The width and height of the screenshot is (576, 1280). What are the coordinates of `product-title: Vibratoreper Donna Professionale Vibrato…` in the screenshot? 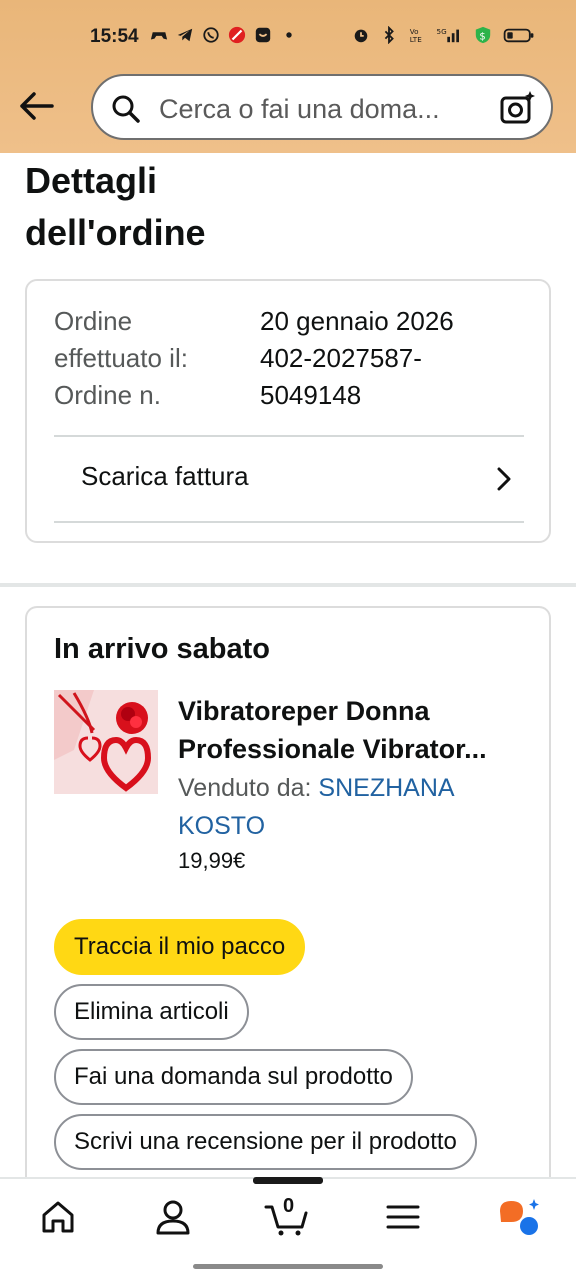 It's located at (353, 730).